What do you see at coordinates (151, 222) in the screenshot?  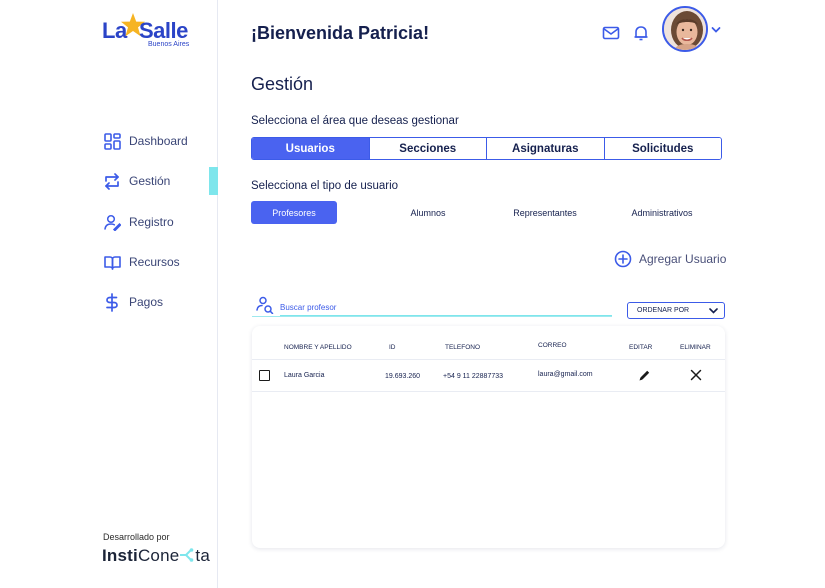 I see `sidebar-item-label: Registro` at bounding box center [151, 222].